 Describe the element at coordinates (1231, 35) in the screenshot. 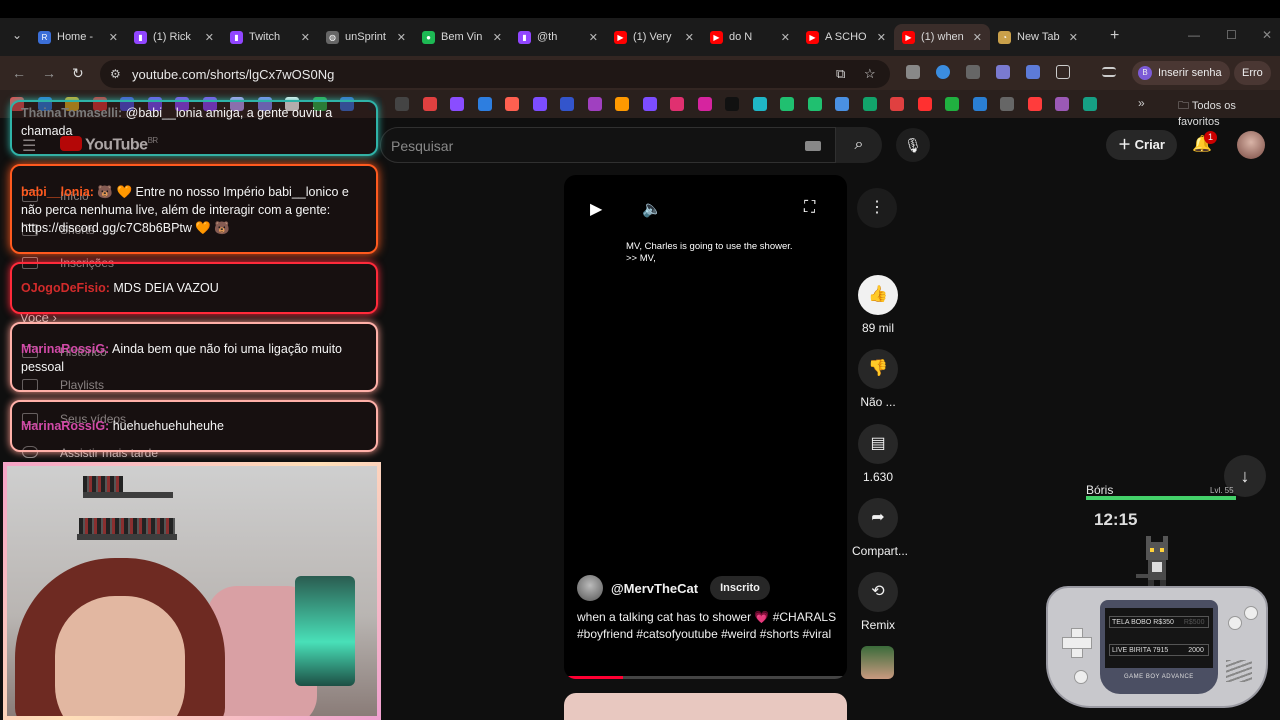

I see `maximize-icon: ☐` at that location.